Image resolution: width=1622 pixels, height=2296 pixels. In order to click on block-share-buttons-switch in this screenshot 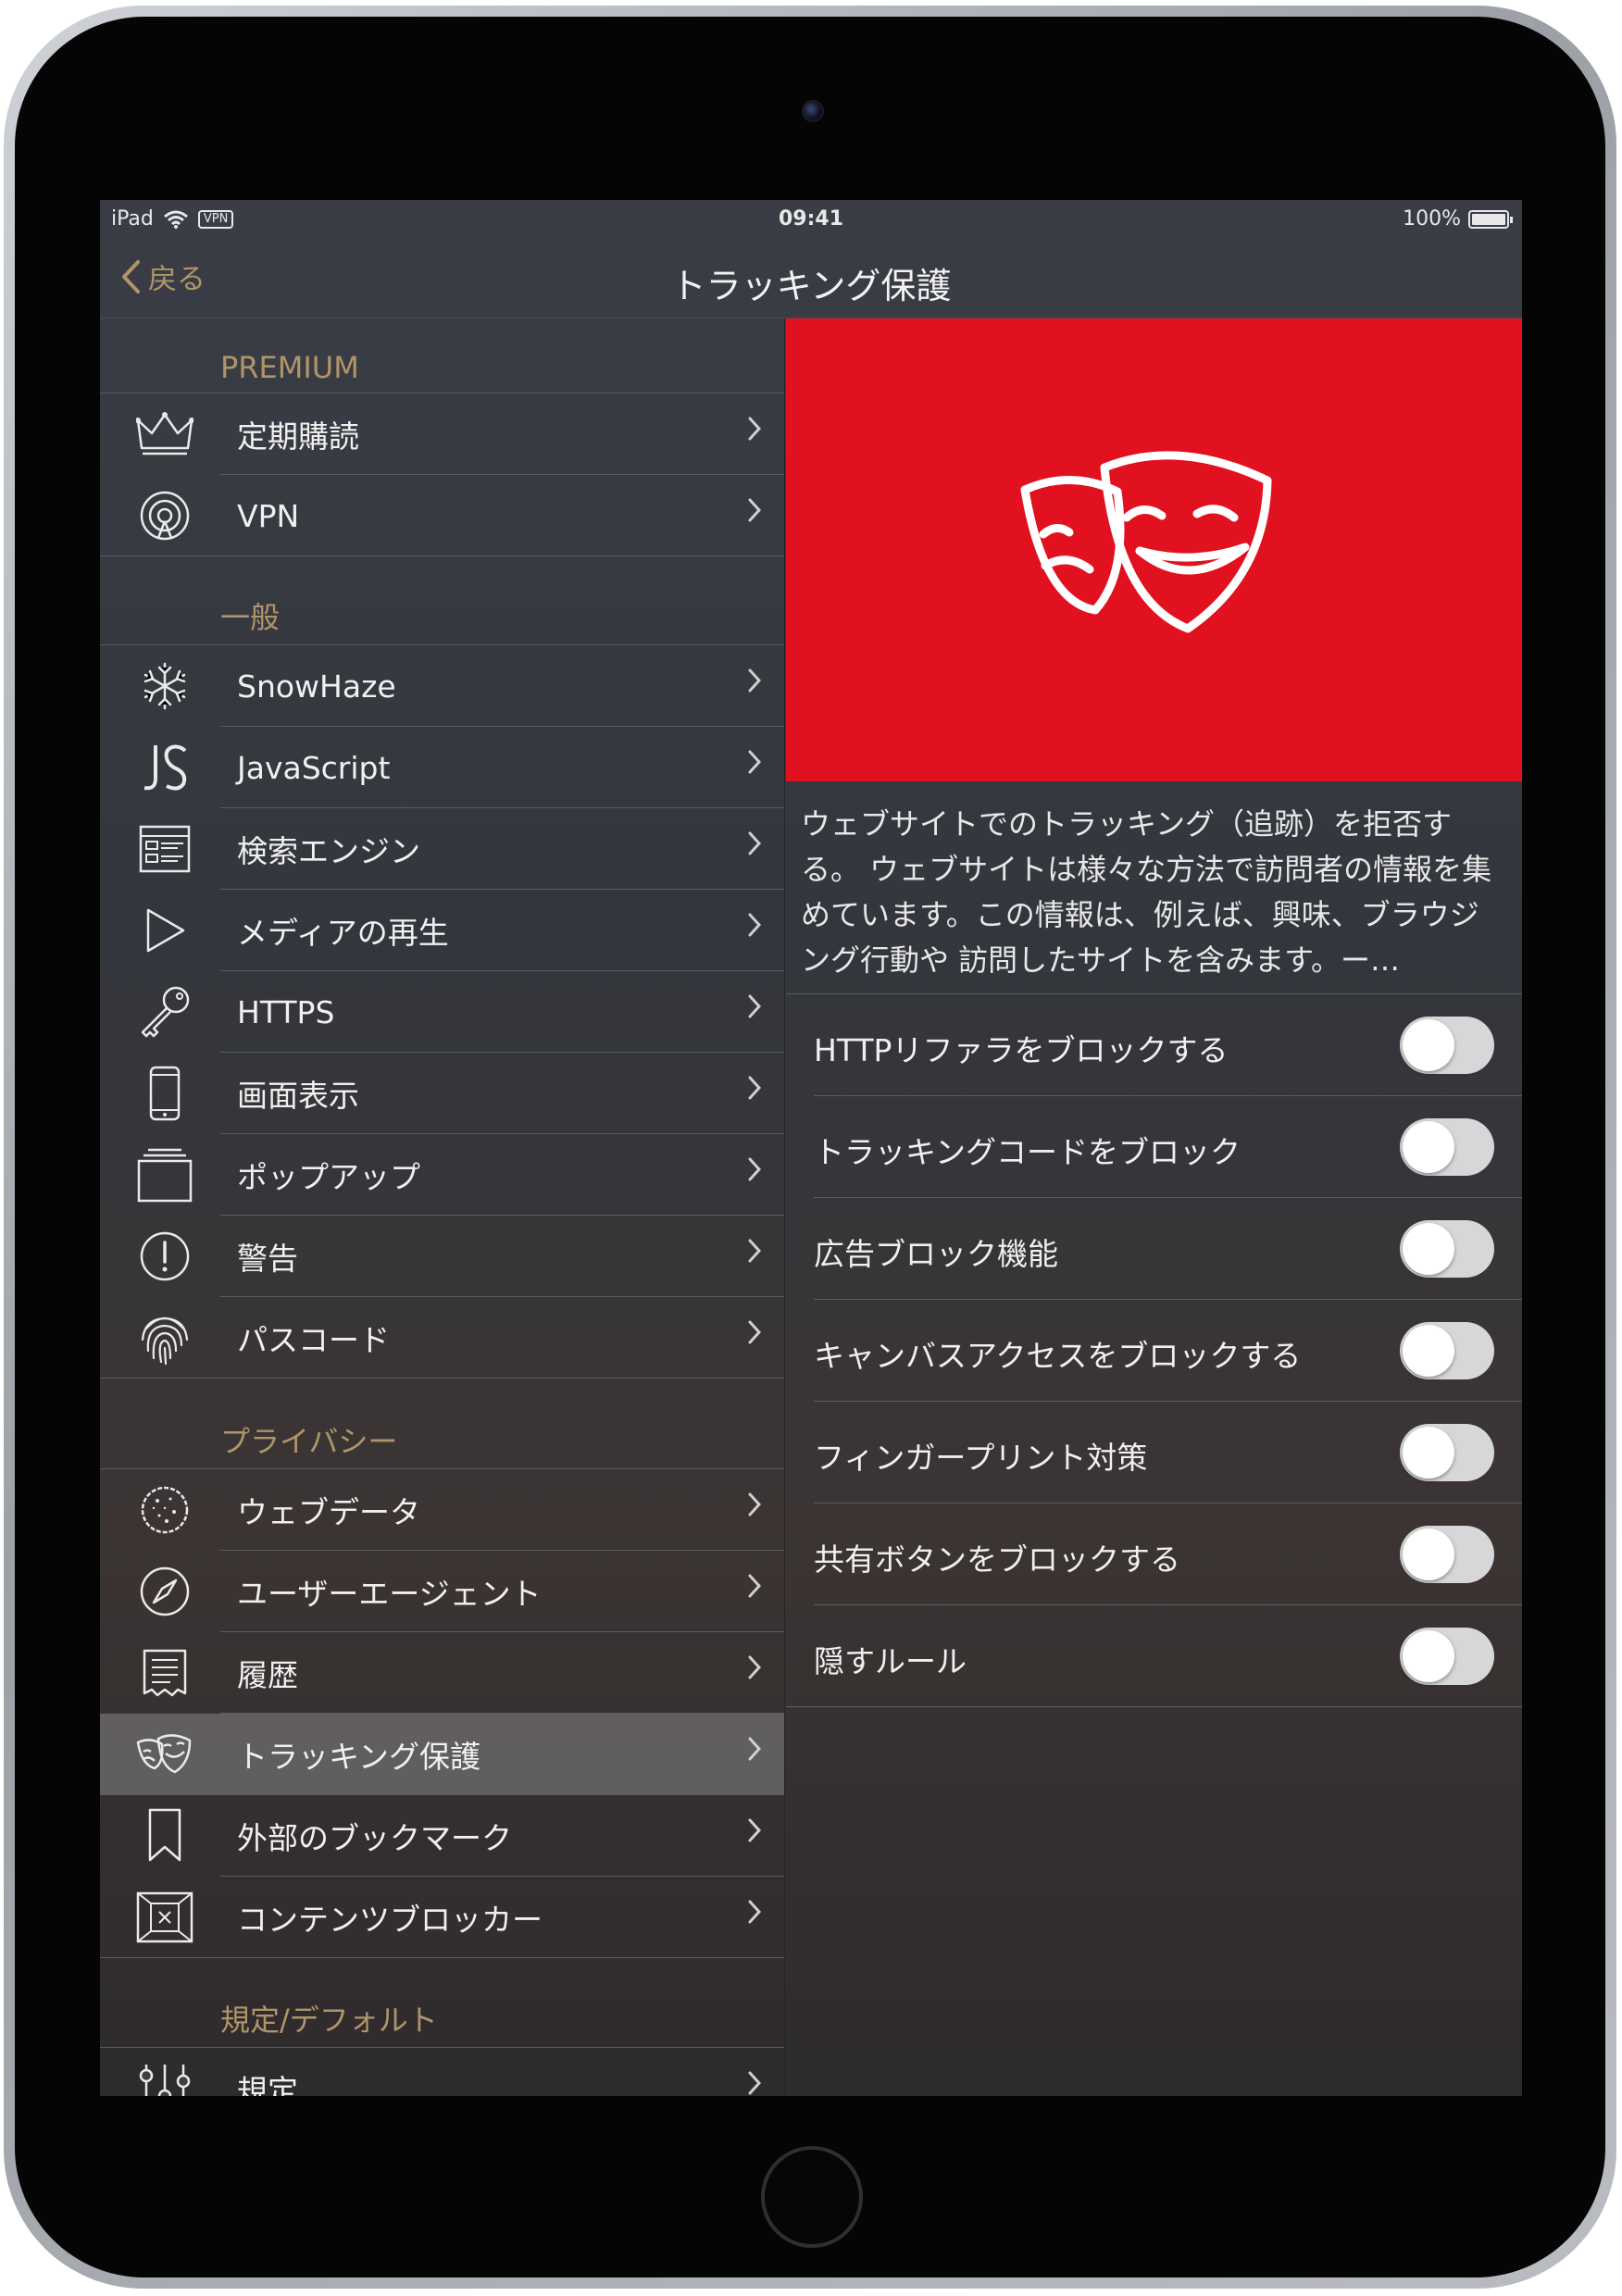, I will do `click(1447, 1554)`.